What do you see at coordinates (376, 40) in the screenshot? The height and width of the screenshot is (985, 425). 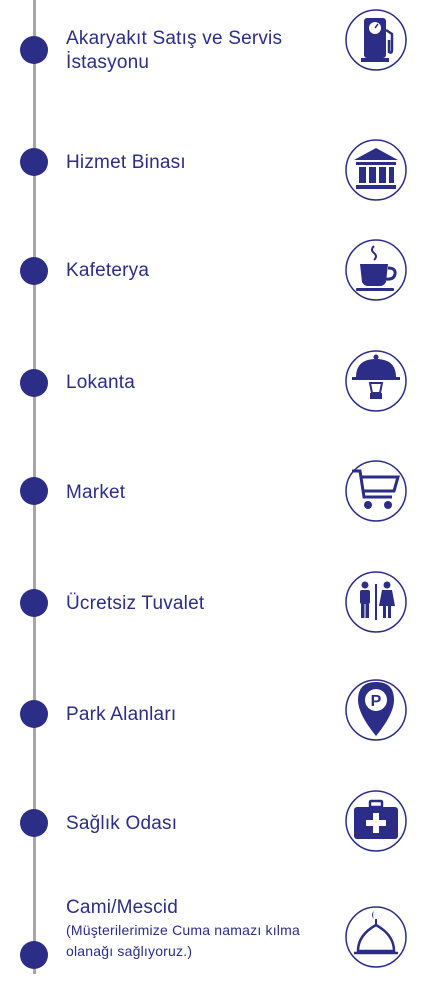 I see `fuel-pump-icon` at bounding box center [376, 40].